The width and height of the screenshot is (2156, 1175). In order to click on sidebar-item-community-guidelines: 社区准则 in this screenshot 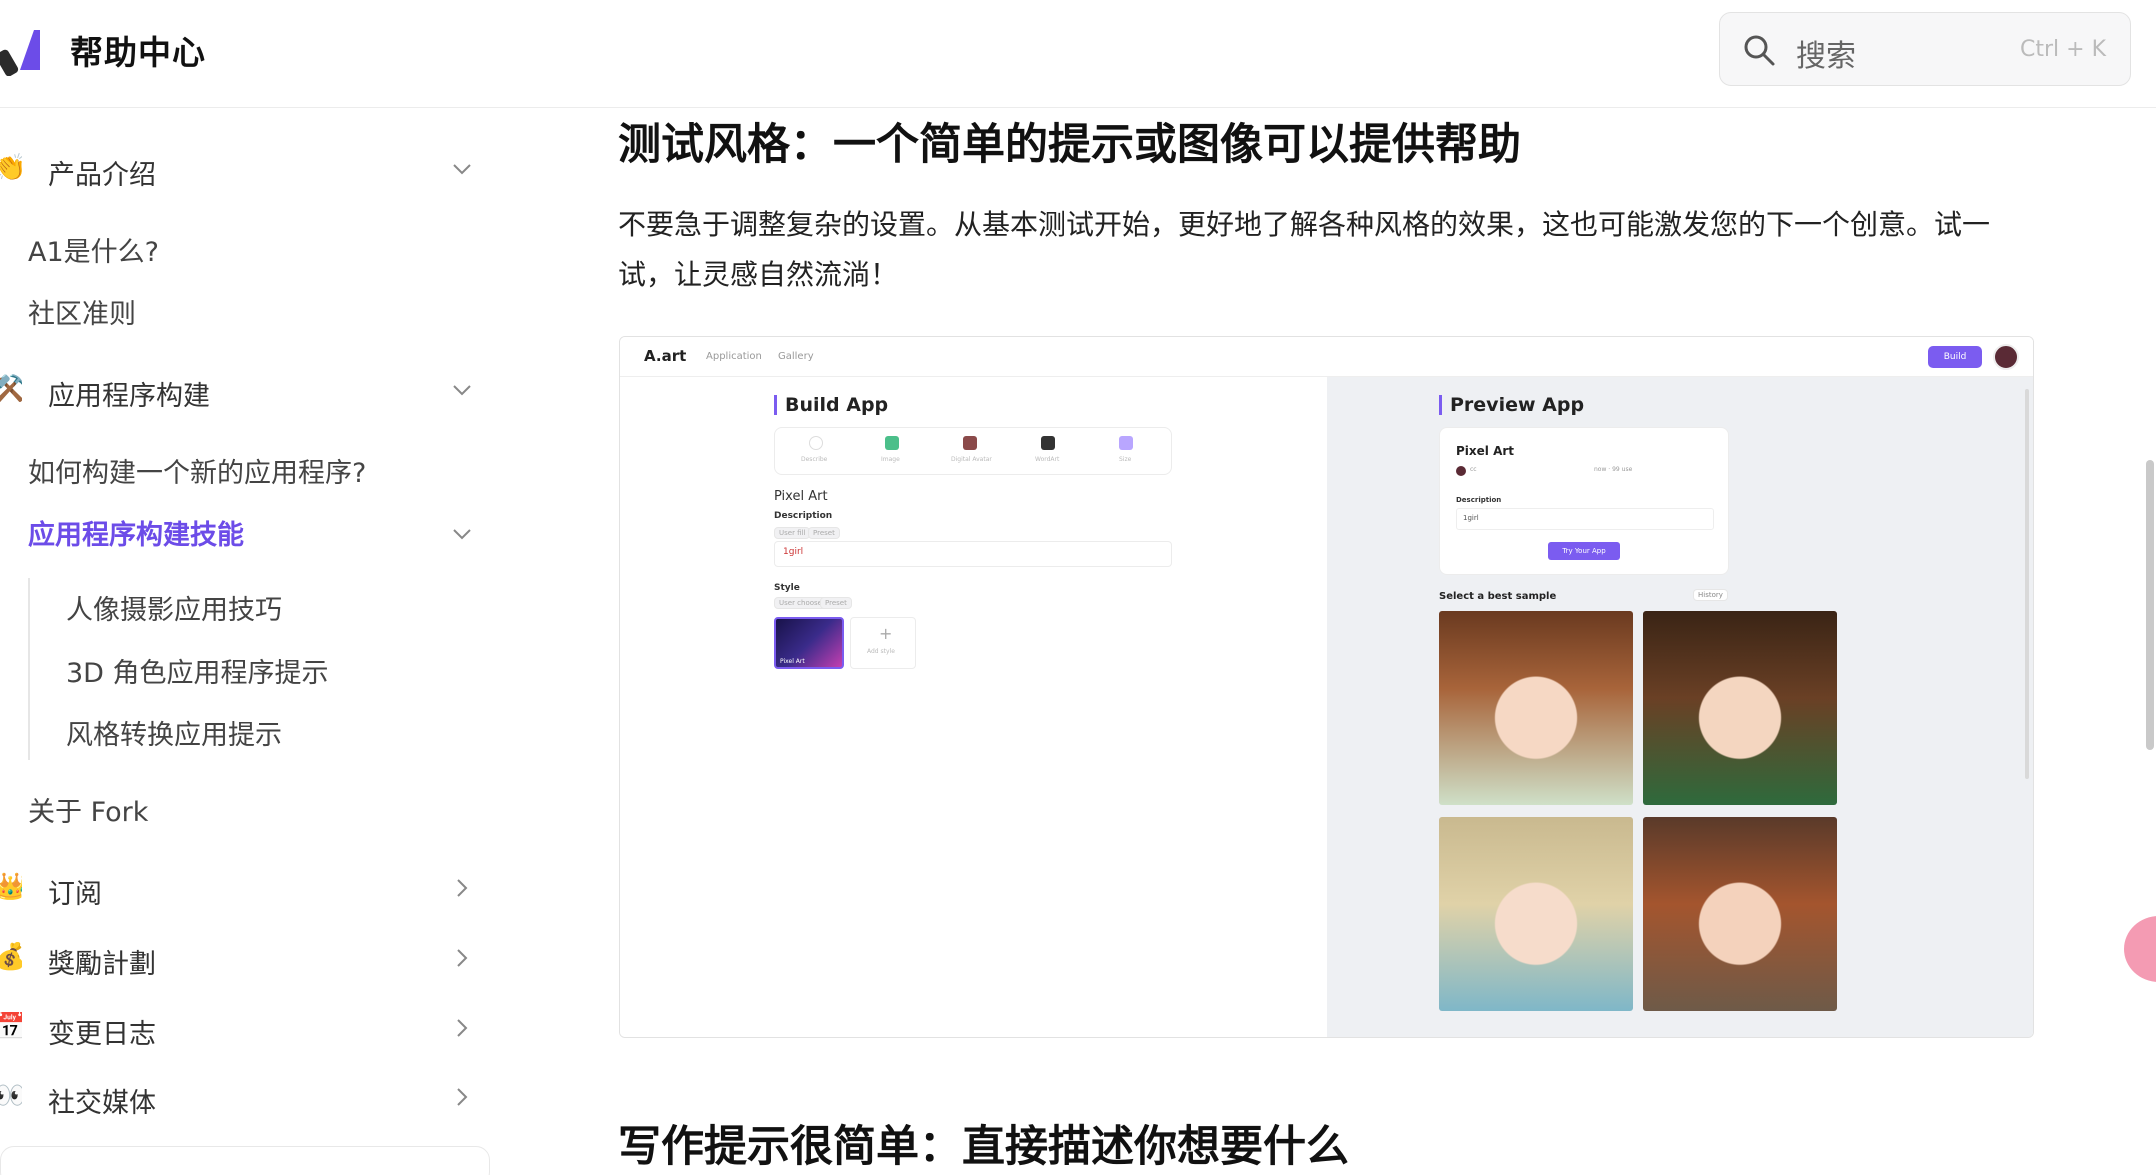, I will do `click(82, 314)`.